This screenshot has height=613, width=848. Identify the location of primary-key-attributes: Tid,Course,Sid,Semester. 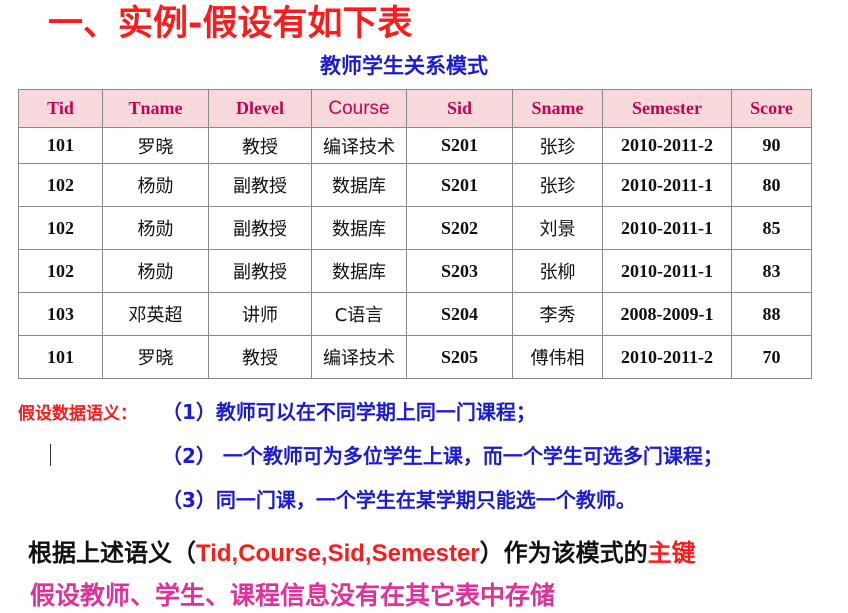
(338, 553).